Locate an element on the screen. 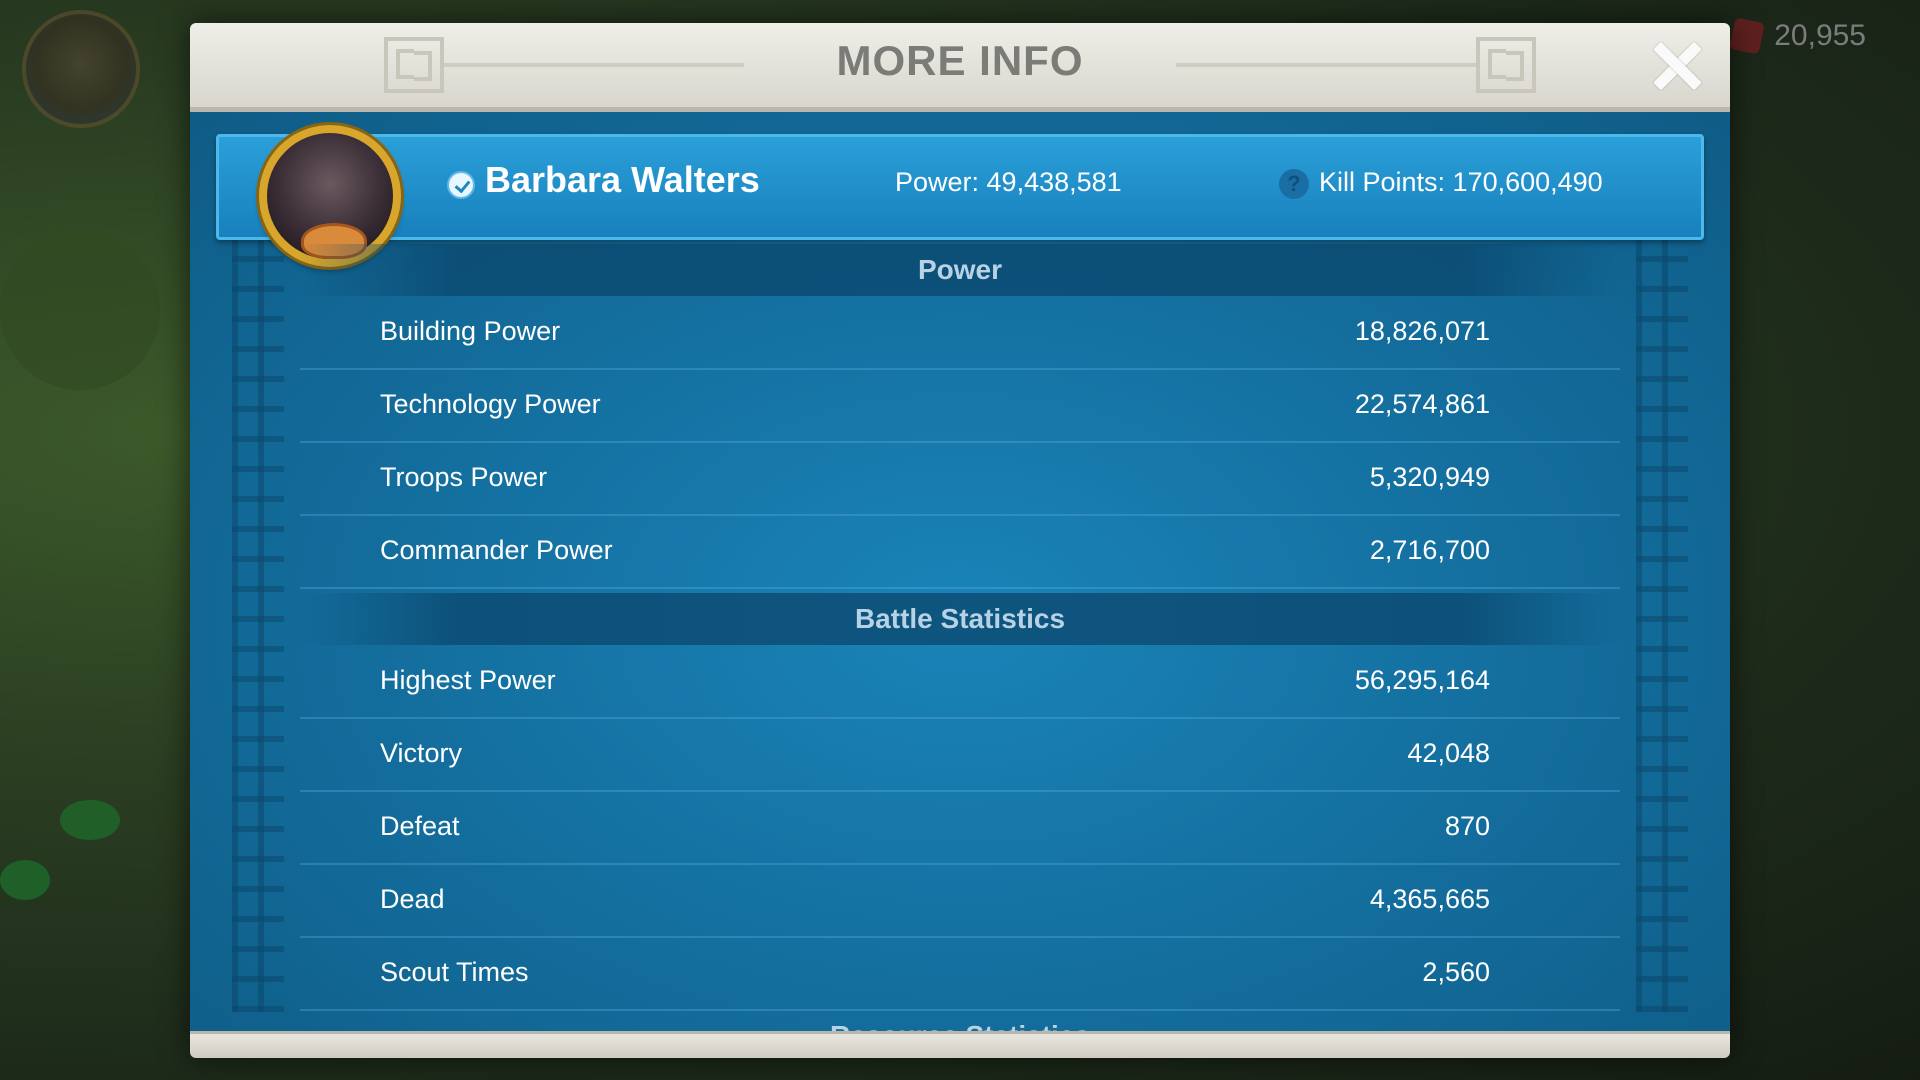  stat-label: Defeat is located at coordinates (420, 826).